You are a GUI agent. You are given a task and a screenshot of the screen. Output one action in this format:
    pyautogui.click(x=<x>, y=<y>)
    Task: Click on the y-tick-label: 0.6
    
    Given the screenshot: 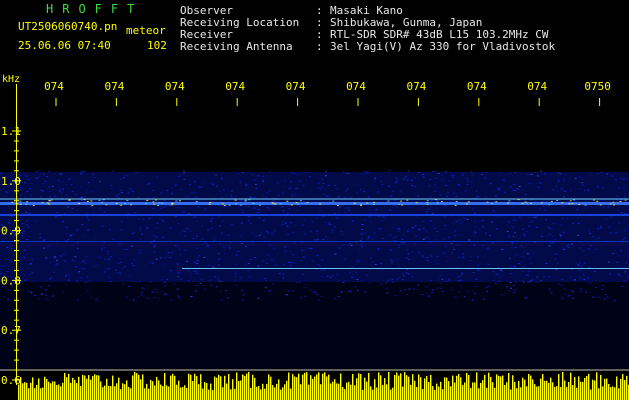 What is the action you would take?
    pyautogui.click(x=11, y=380)
    